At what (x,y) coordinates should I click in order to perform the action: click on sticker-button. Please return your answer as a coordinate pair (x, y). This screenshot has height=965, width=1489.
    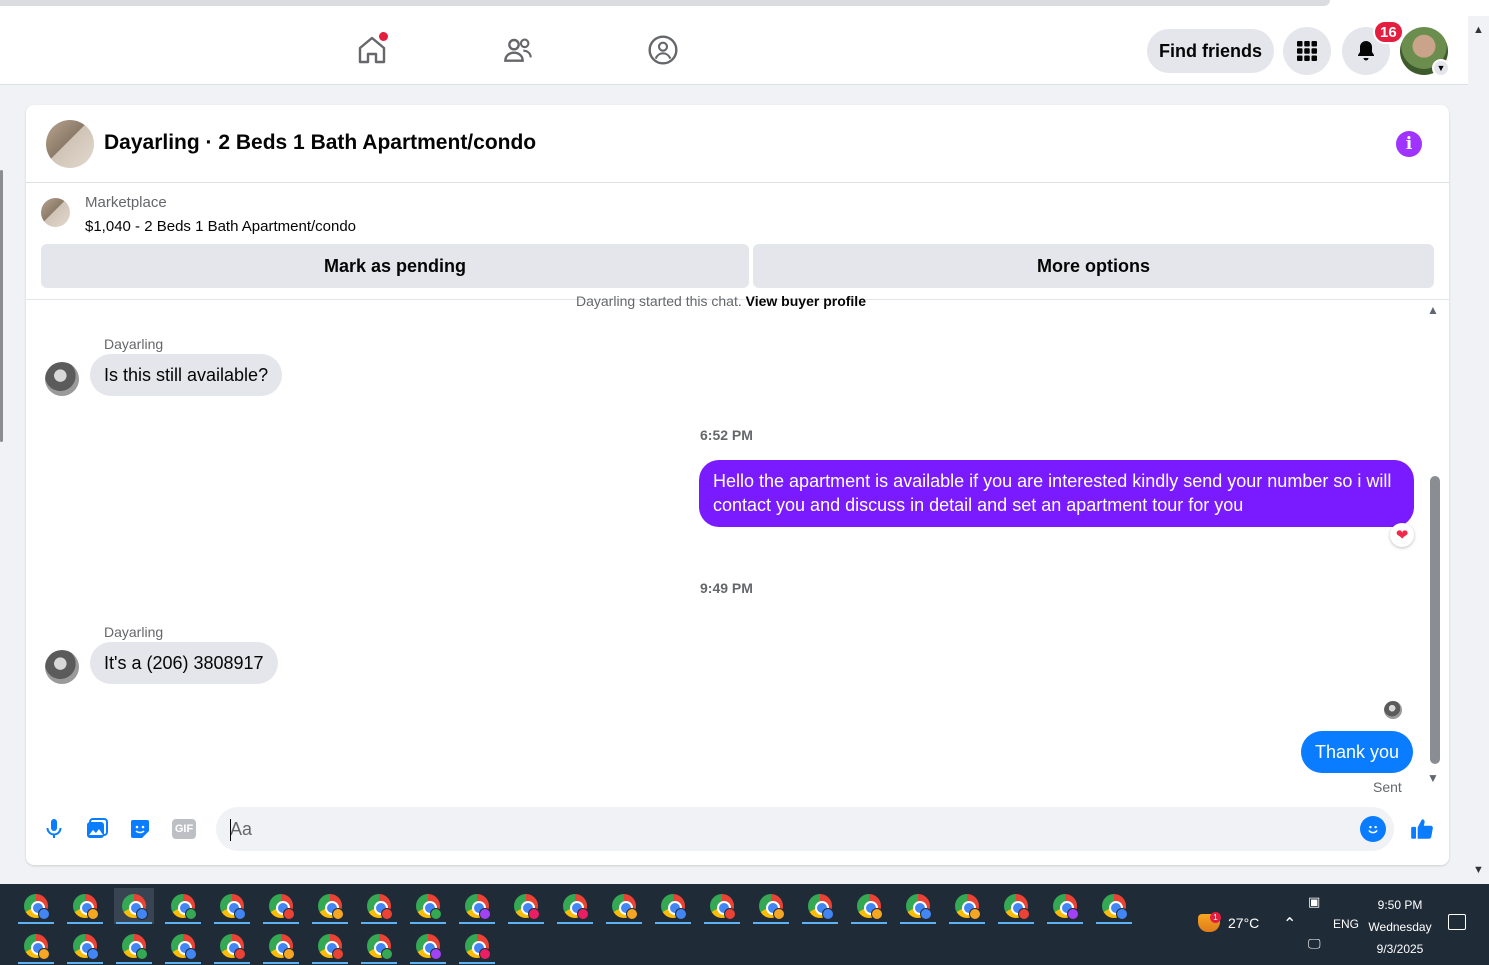
    Looking at the image, I should click on (140, 829).